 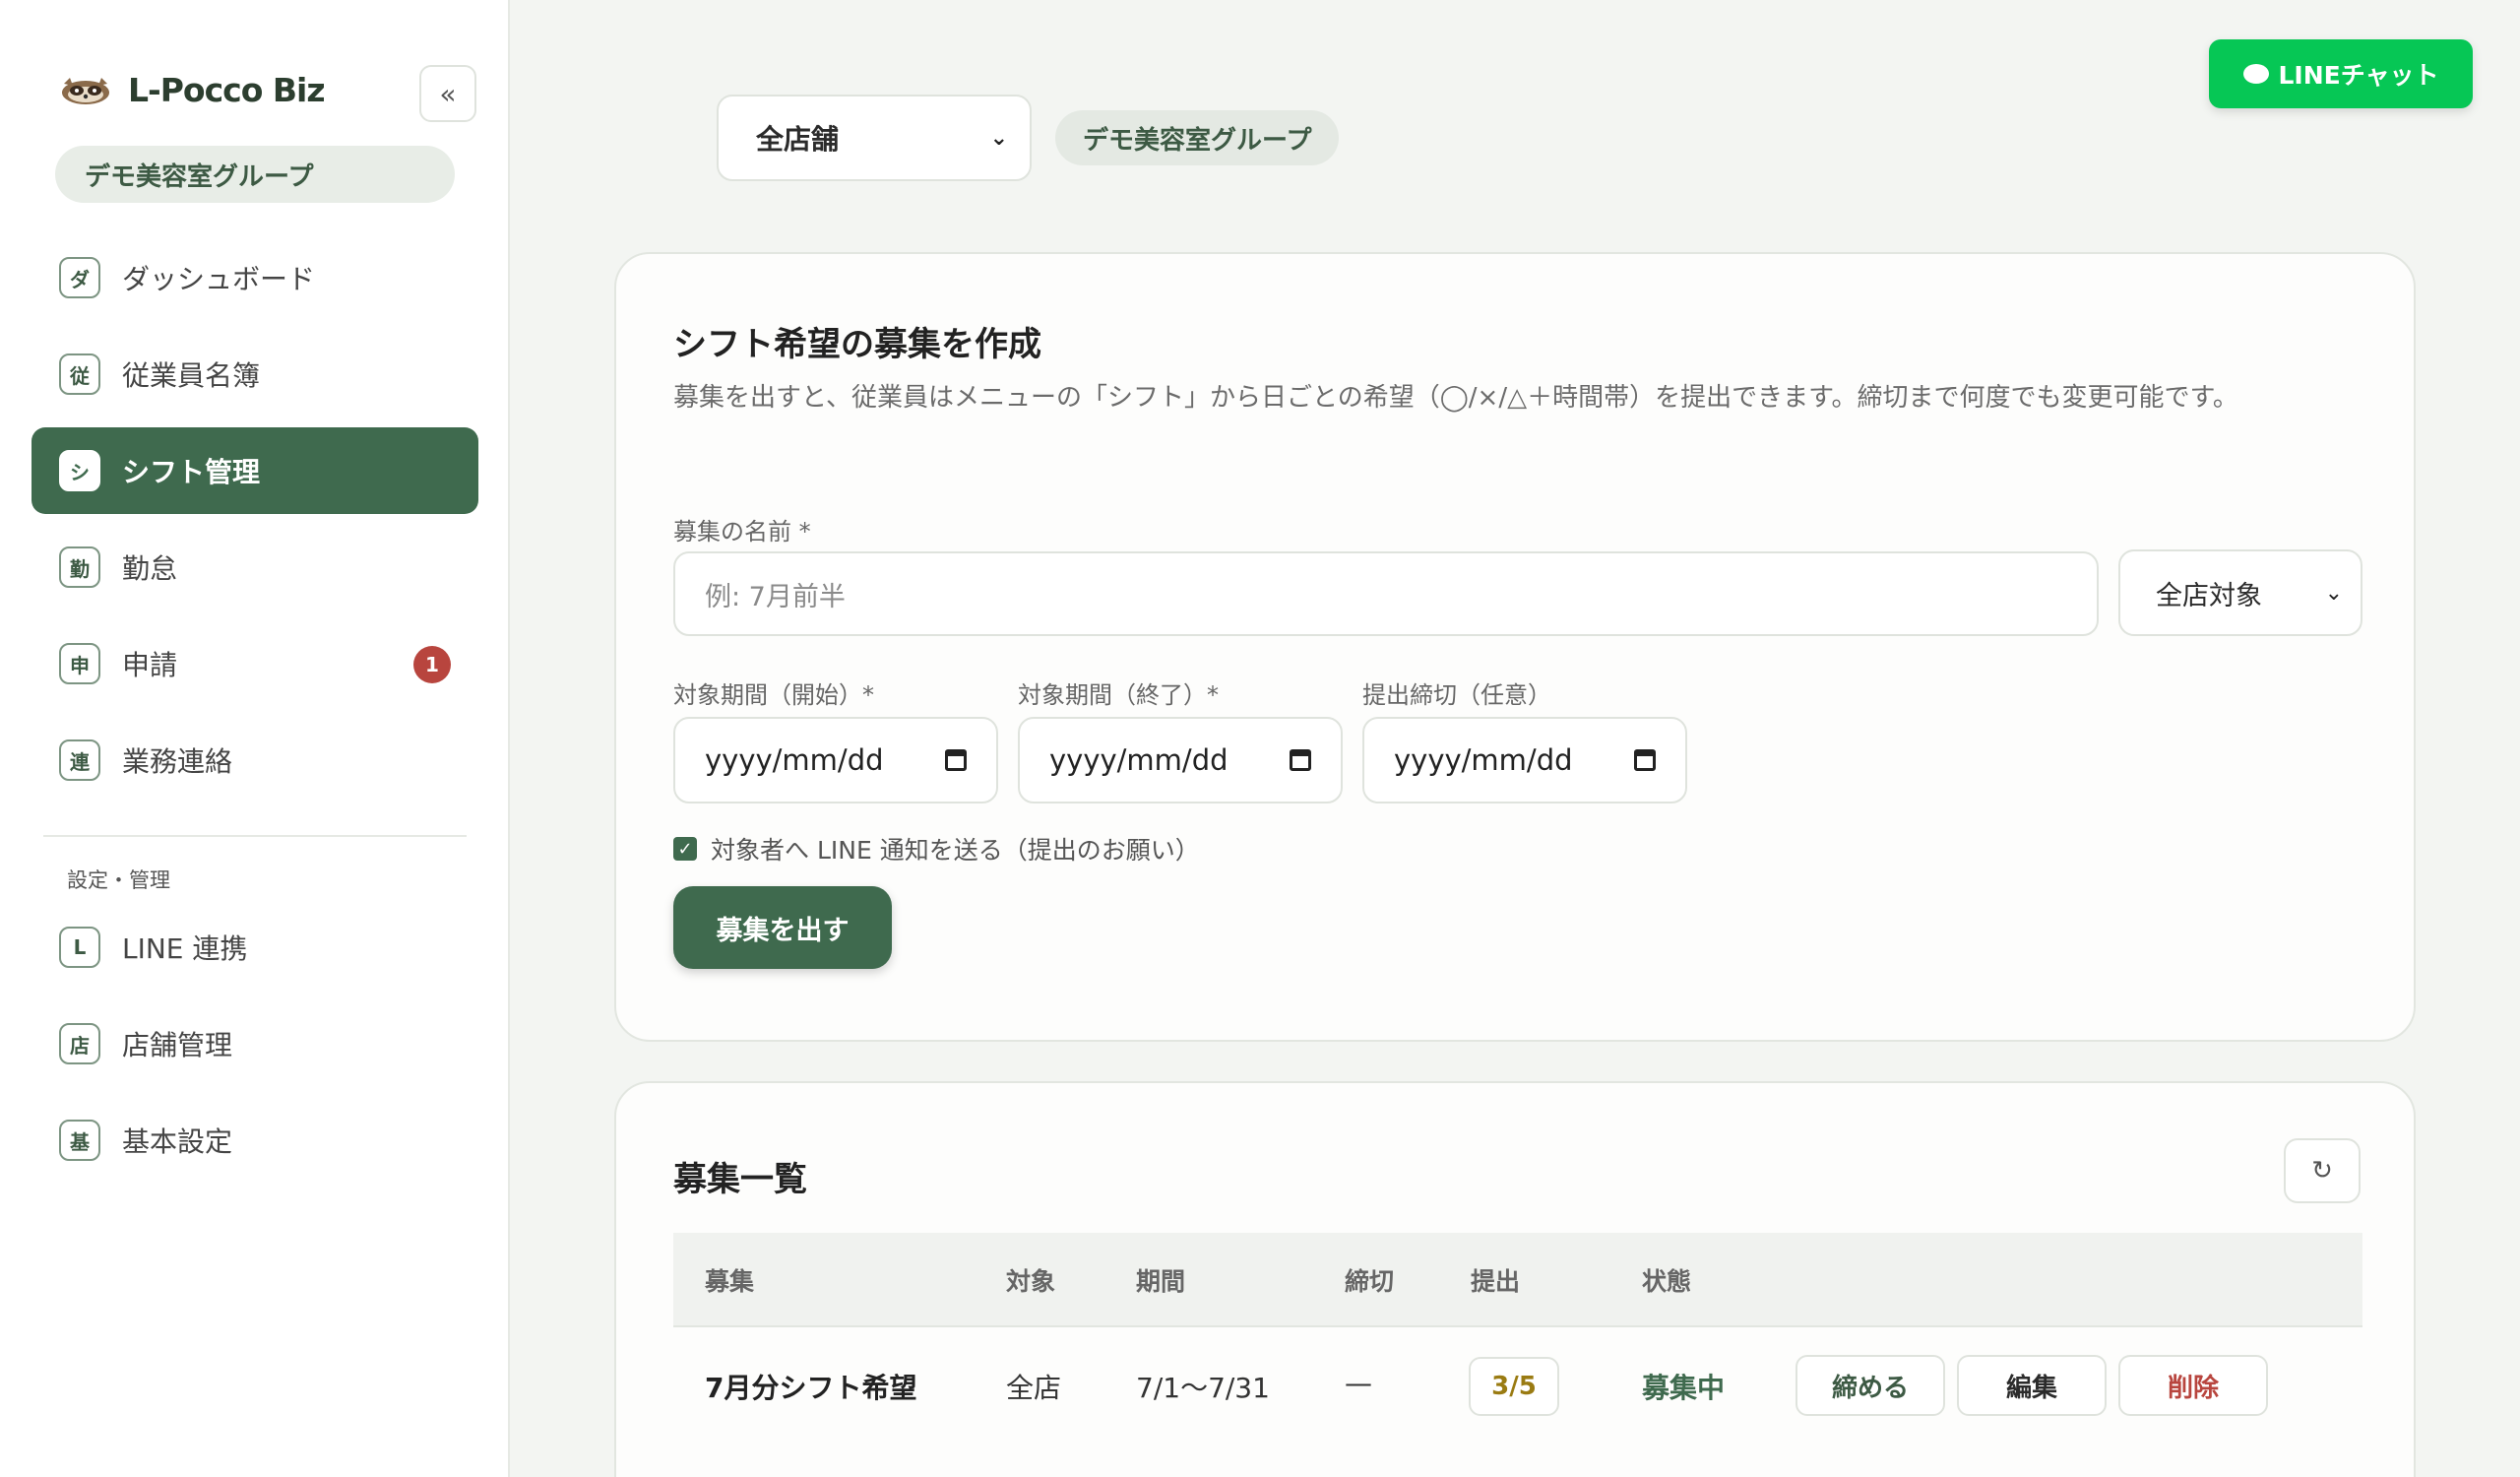 What do you see at coordinates (1514, 1387) in the screenshot?
I see `submission-count: 3/5` at bounding box center [1514, 1387].